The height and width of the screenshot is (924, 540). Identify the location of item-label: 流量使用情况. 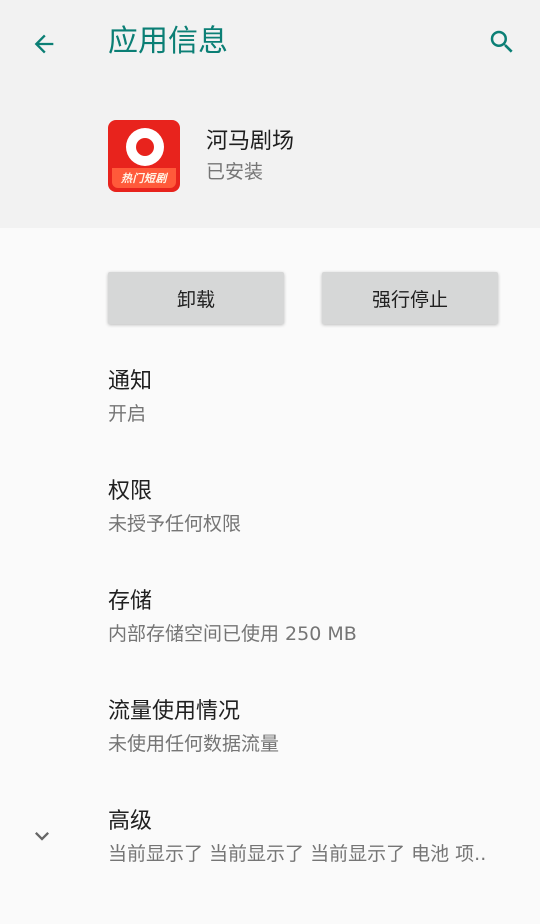
(174, 711).